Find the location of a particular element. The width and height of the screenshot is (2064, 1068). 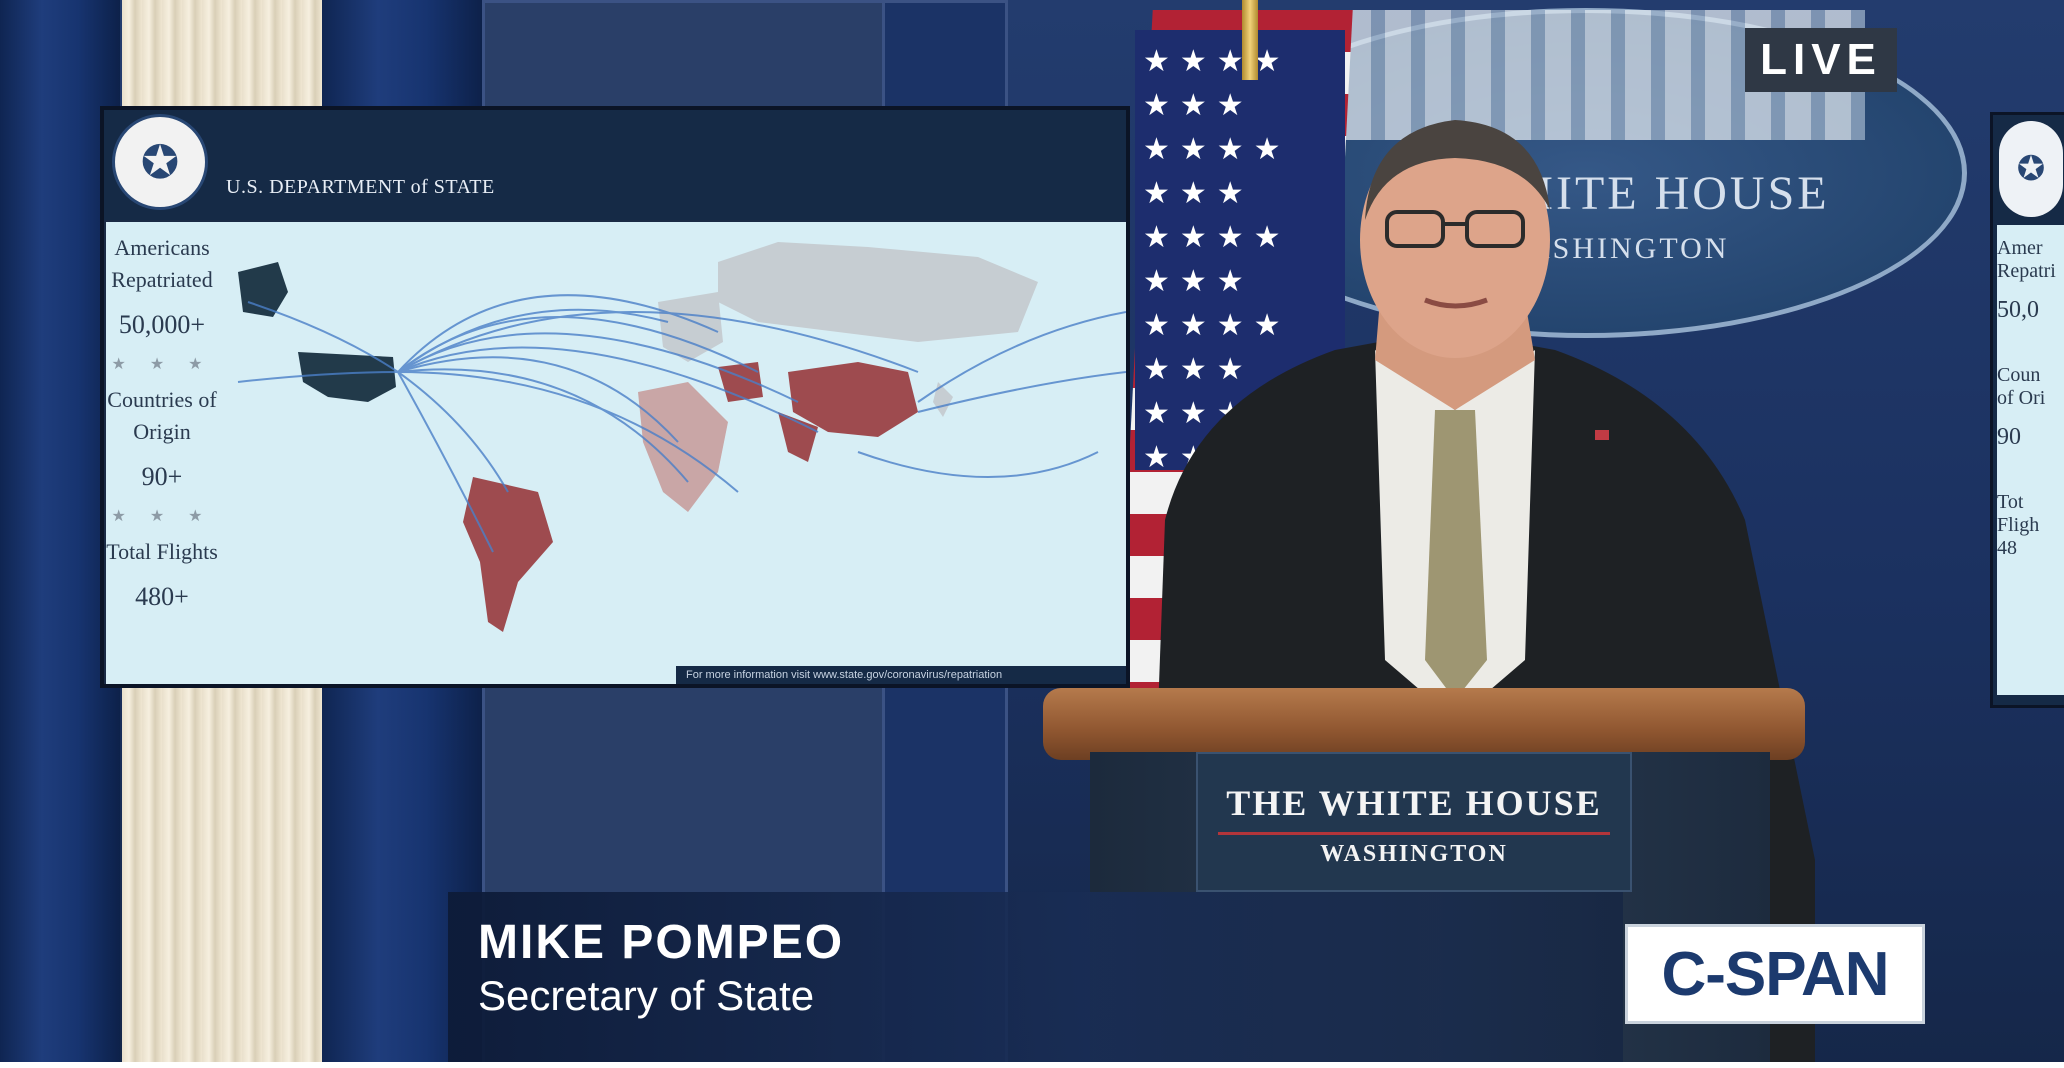

stat-label: Americans Repatriated is located at coordinates (162, 263).